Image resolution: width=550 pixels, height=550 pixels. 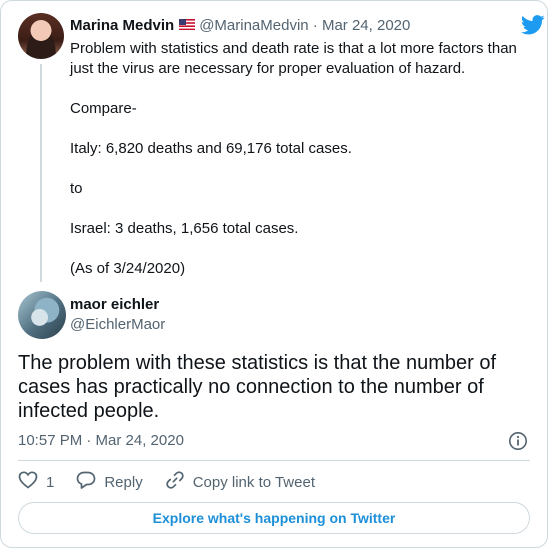 What do you see at coordinates (42, 315) in the screenshot?
I see `main-avatar` at bounding box center [42, 315].